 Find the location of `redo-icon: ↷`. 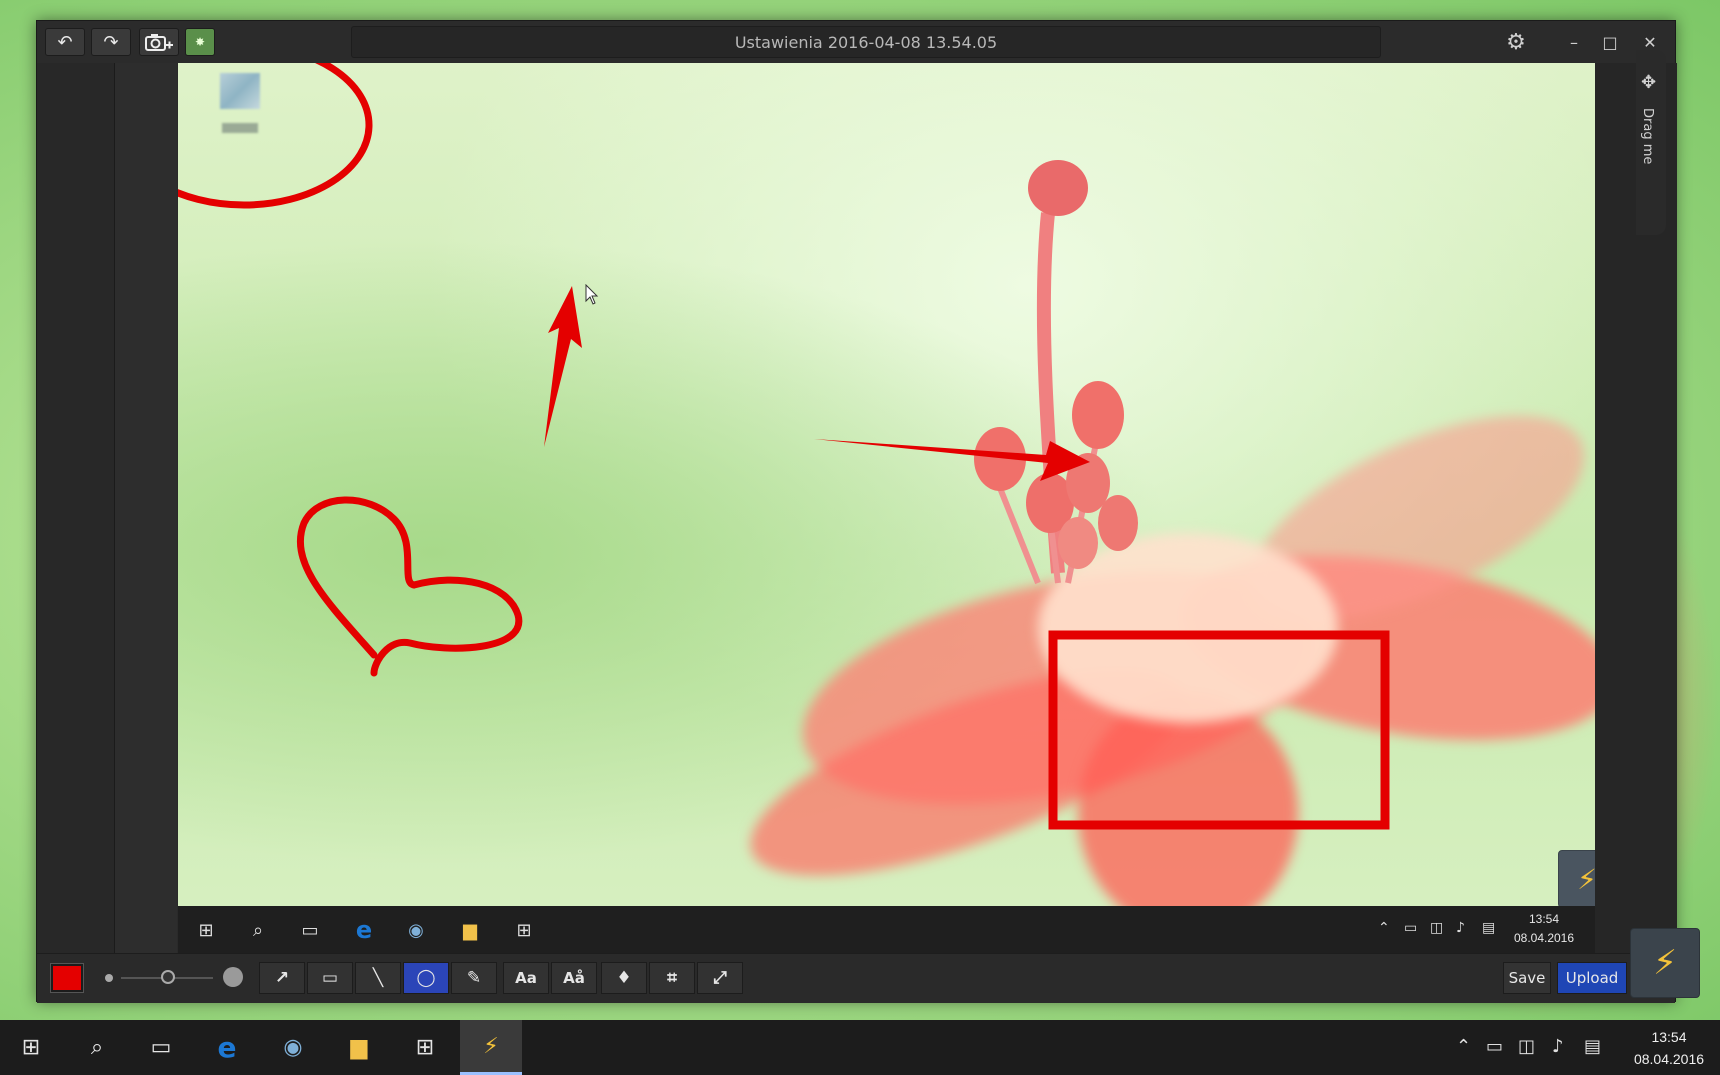

redo-icon: ↷ is located at coordinates (111, 42).